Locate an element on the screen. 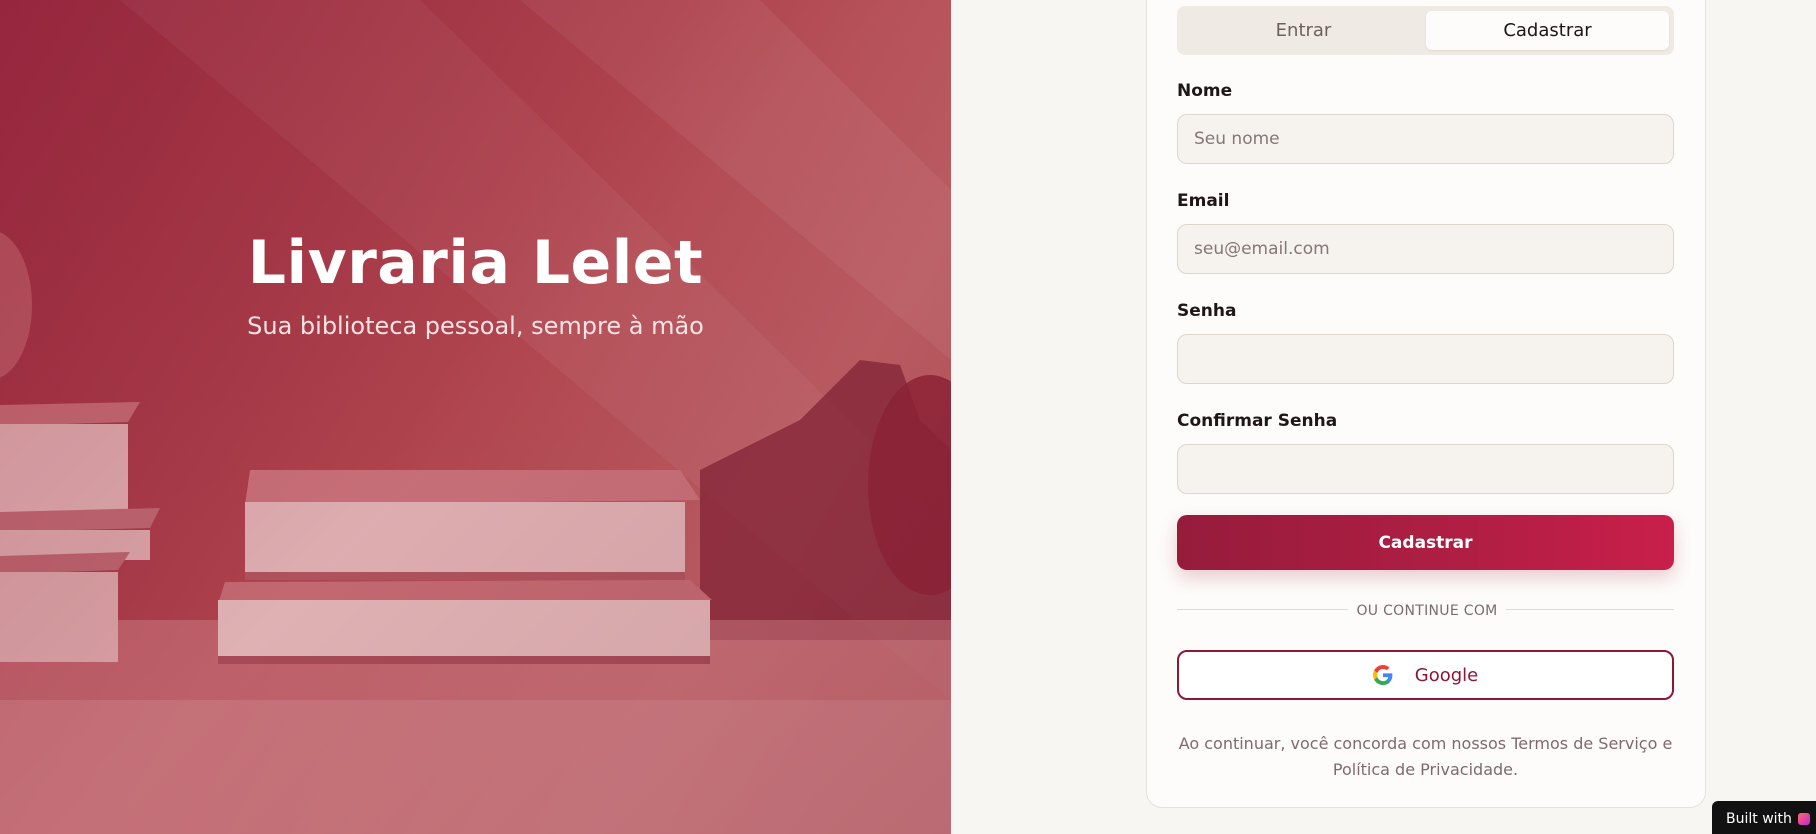 The image size is (1816, 834). built-with-badge: Built with is located at coordinates (1764, 817).